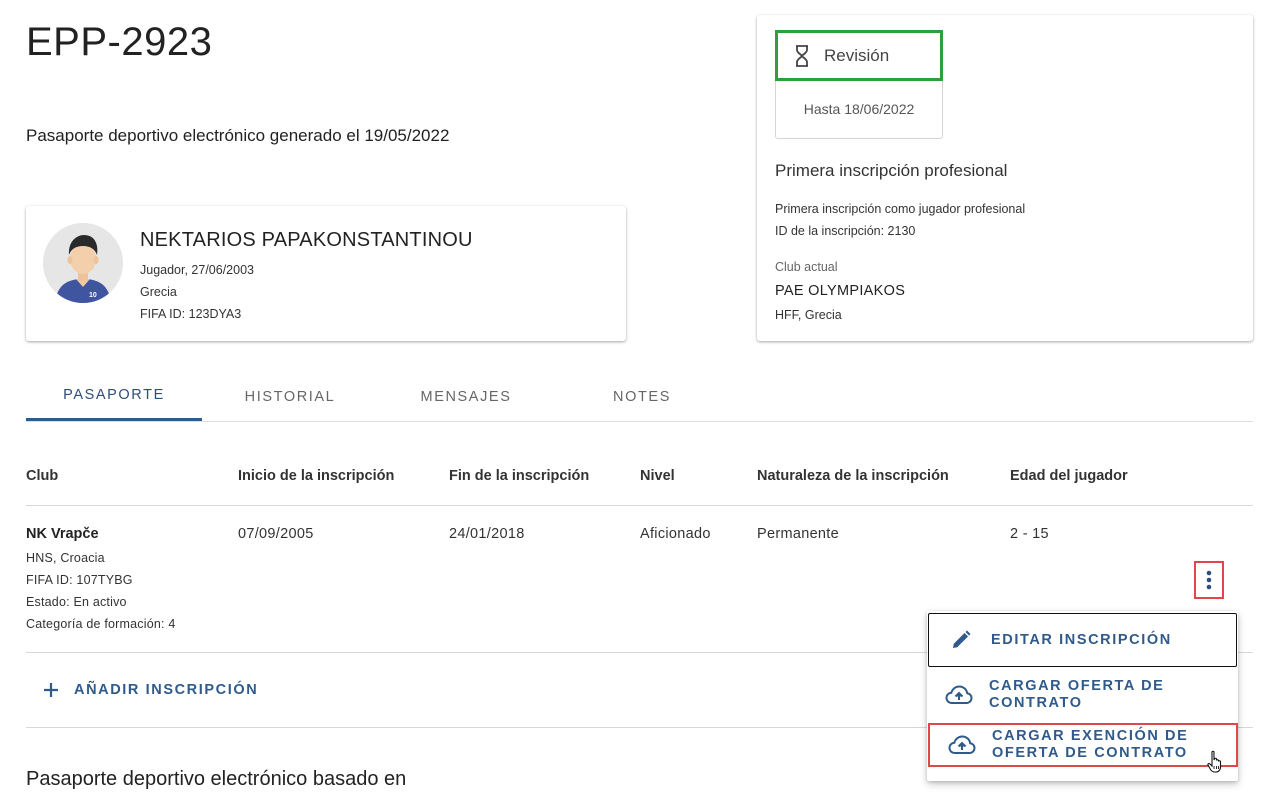 Image resolution: width=1265 pixels, height=795 pixels. What do you see at coordinates (802, 55) in the screenshot?
I see `hourglass-icon` at bounding box center [802, 55].